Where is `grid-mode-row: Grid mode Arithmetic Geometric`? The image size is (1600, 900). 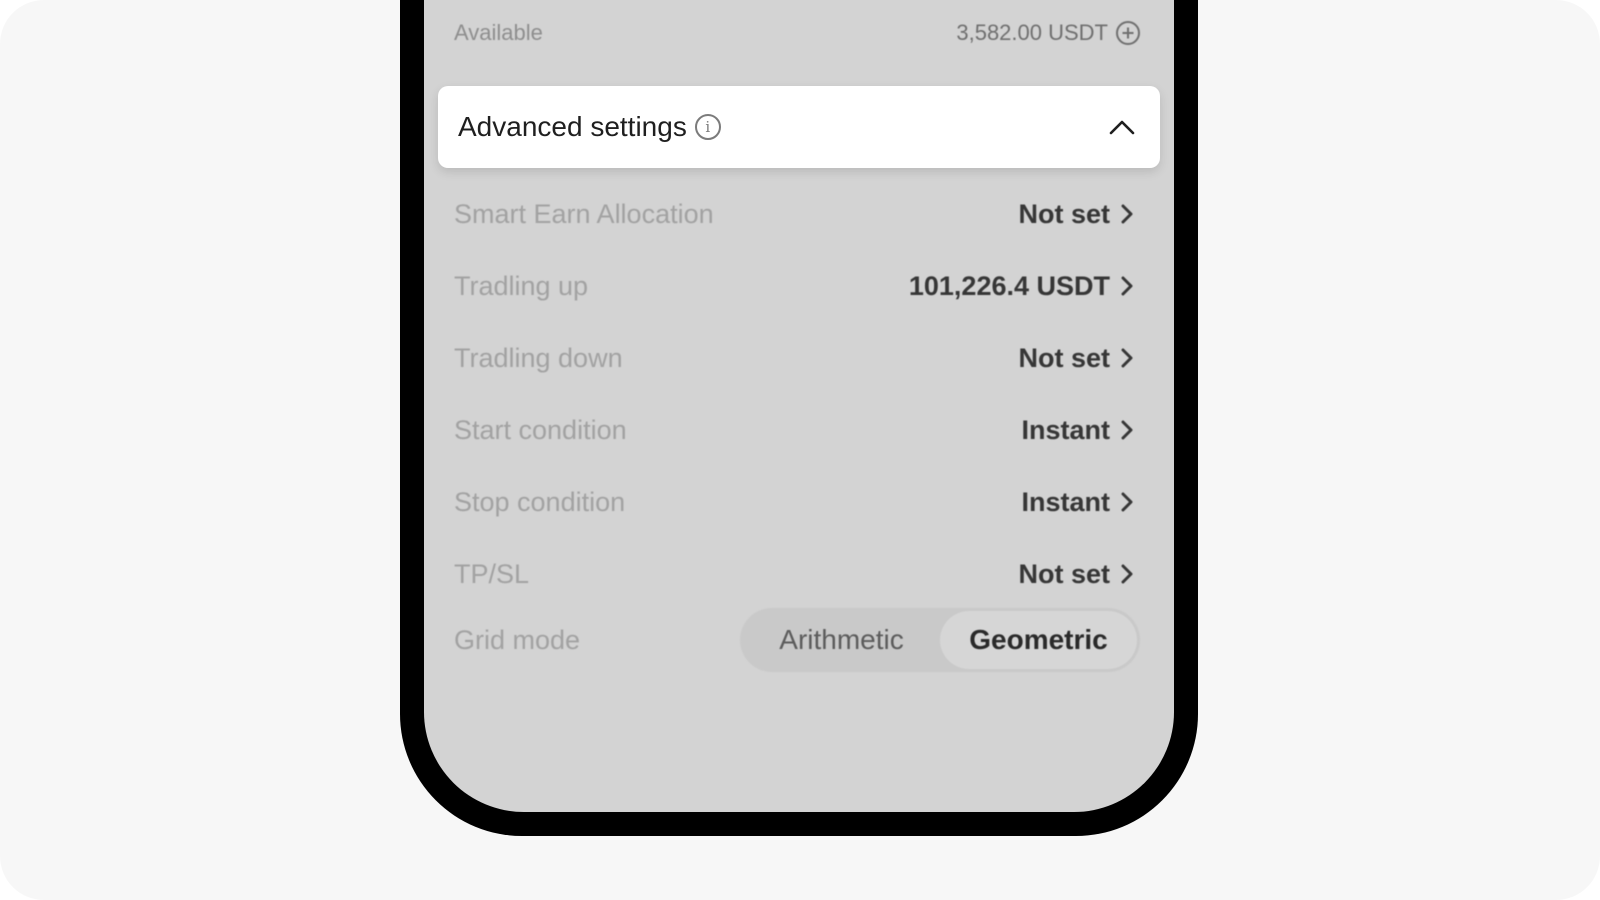
grid-mode-row: Grid mode Arithmetic Geometric is located at coordinates (797, 640).